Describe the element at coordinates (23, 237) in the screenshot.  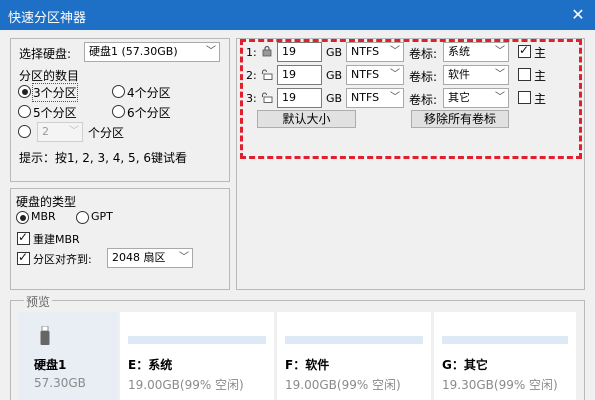
I see `rebuild-mbr-checkbox` at that location.